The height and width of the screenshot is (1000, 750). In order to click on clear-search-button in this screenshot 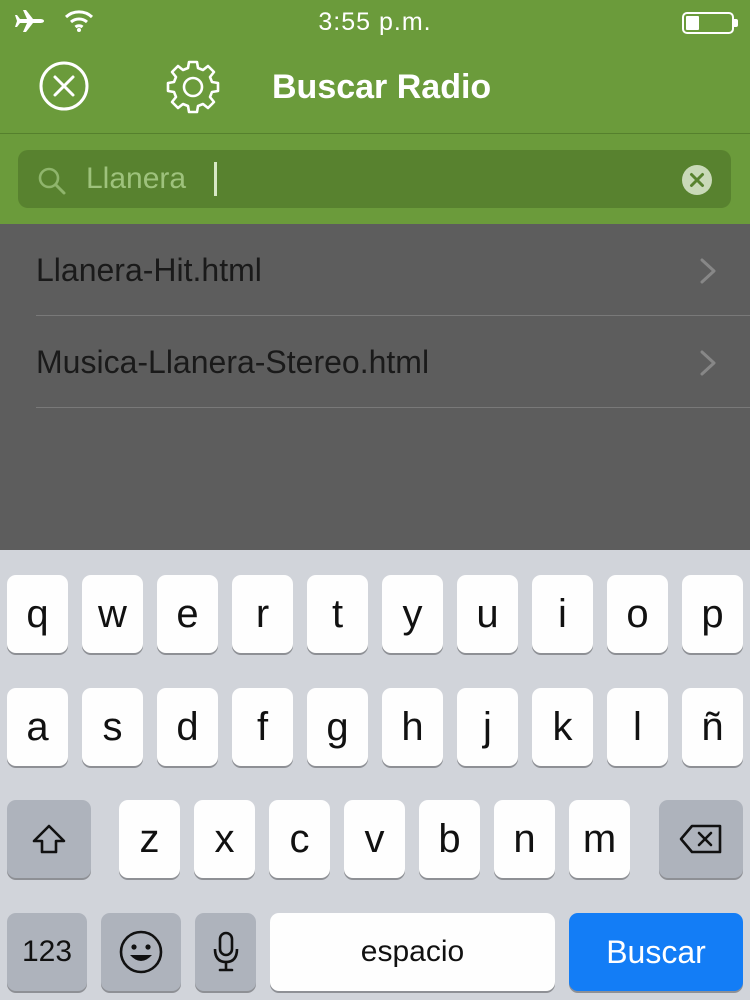, I will do `click(697, 182)`.